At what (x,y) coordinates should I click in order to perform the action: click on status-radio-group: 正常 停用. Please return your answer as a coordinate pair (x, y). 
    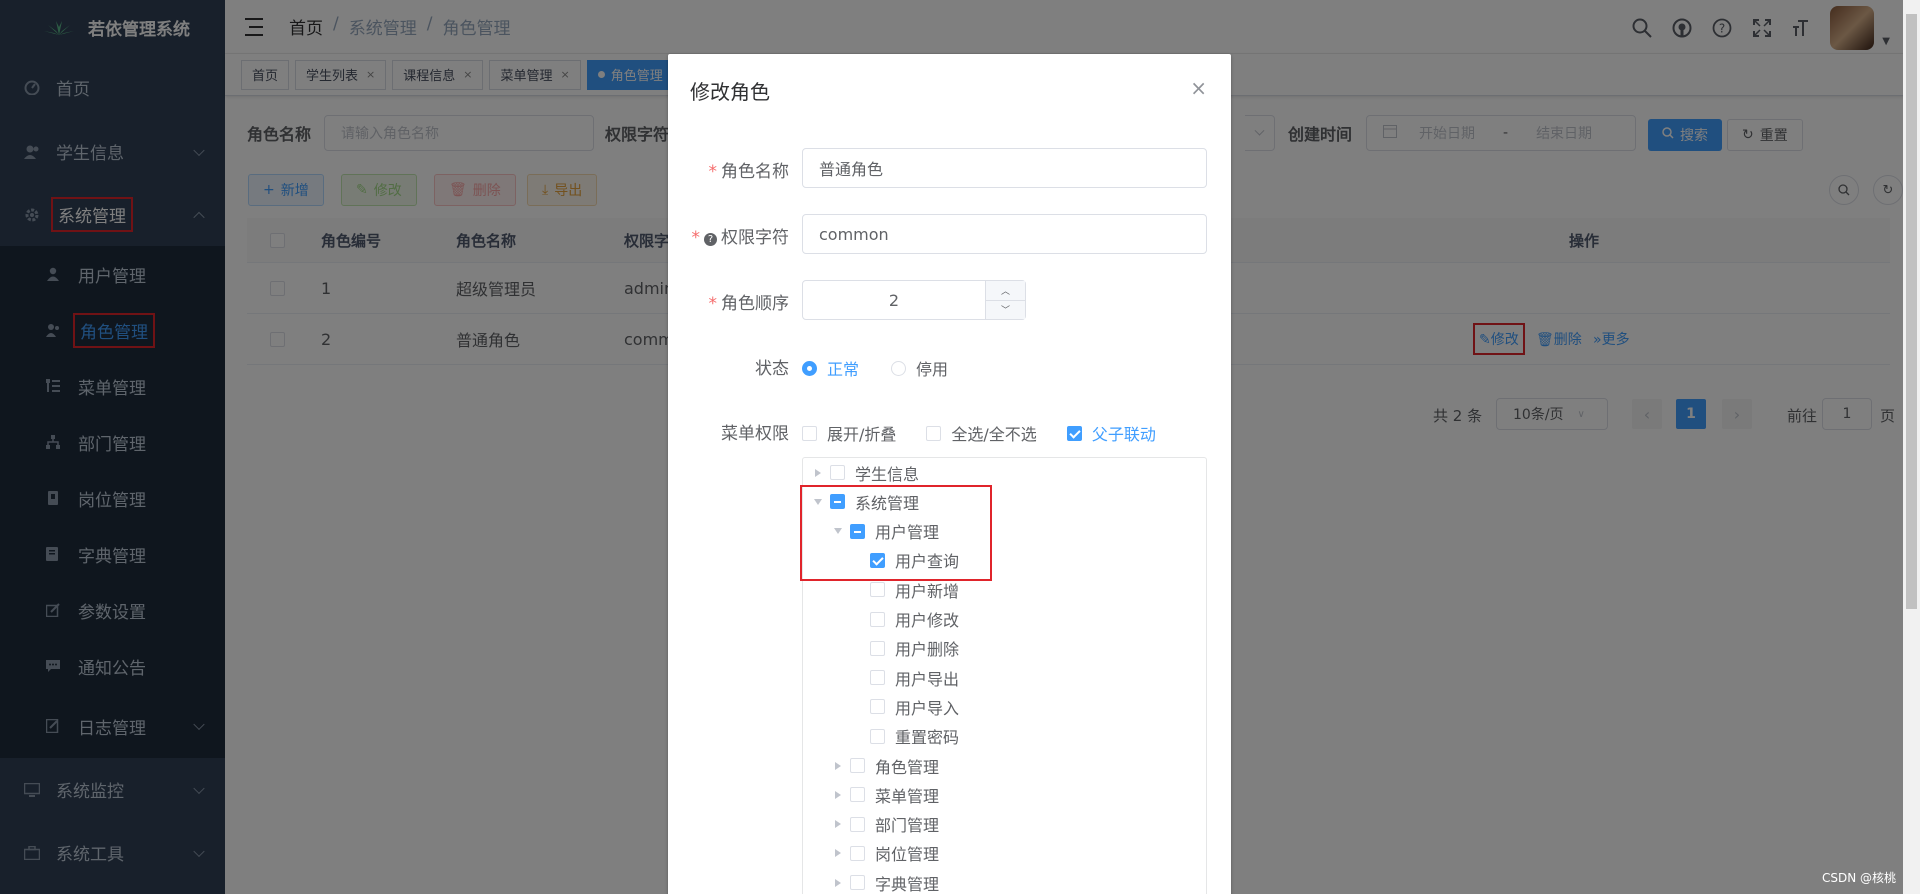
    Looking at the image, I should click on (875, 368).